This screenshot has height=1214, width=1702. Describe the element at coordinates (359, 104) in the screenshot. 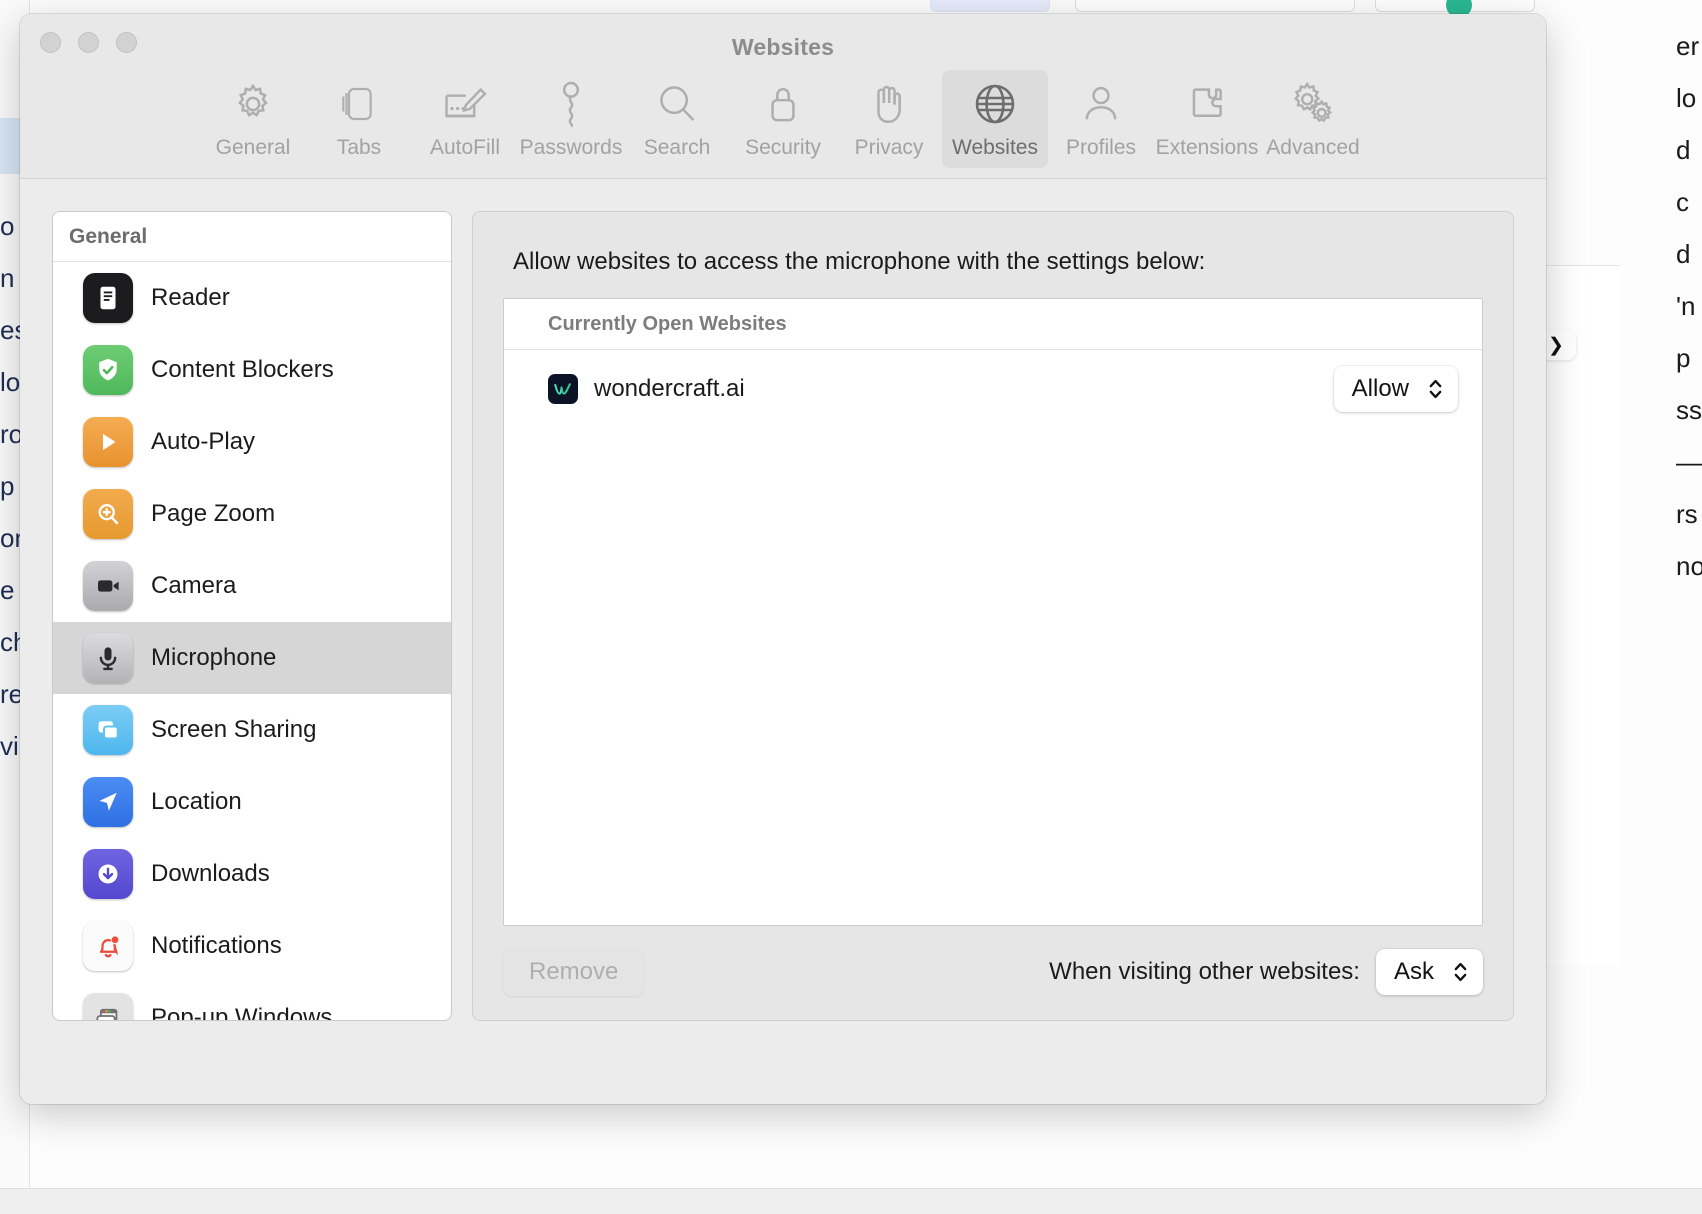

I see `tabs-icon` at that location.